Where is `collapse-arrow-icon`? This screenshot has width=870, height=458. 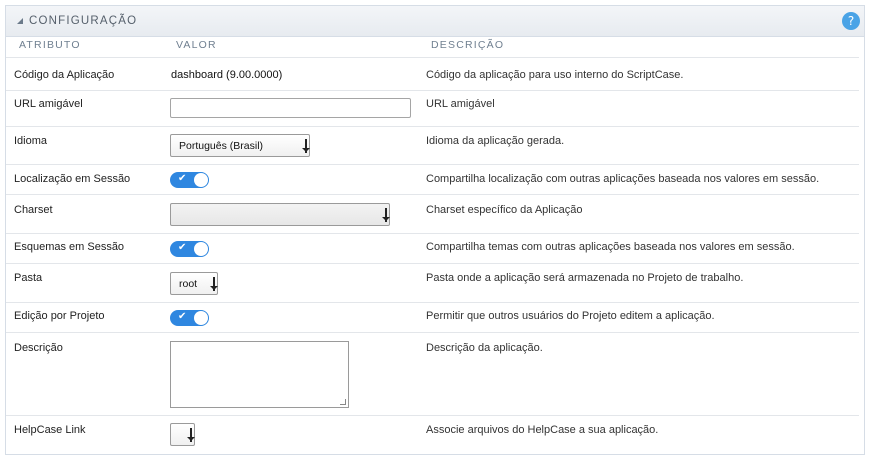
collapse-arrow-icon is located at coordinates (20, 21).